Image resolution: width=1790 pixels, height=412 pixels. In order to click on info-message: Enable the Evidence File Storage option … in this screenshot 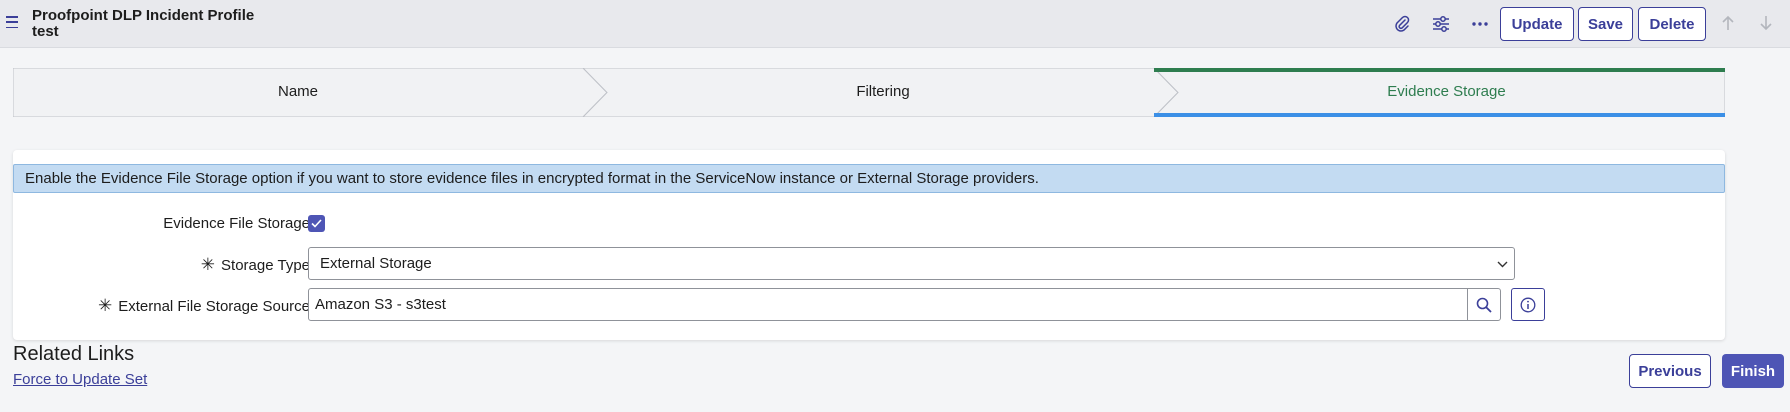, I will do `click(869, 178)`.